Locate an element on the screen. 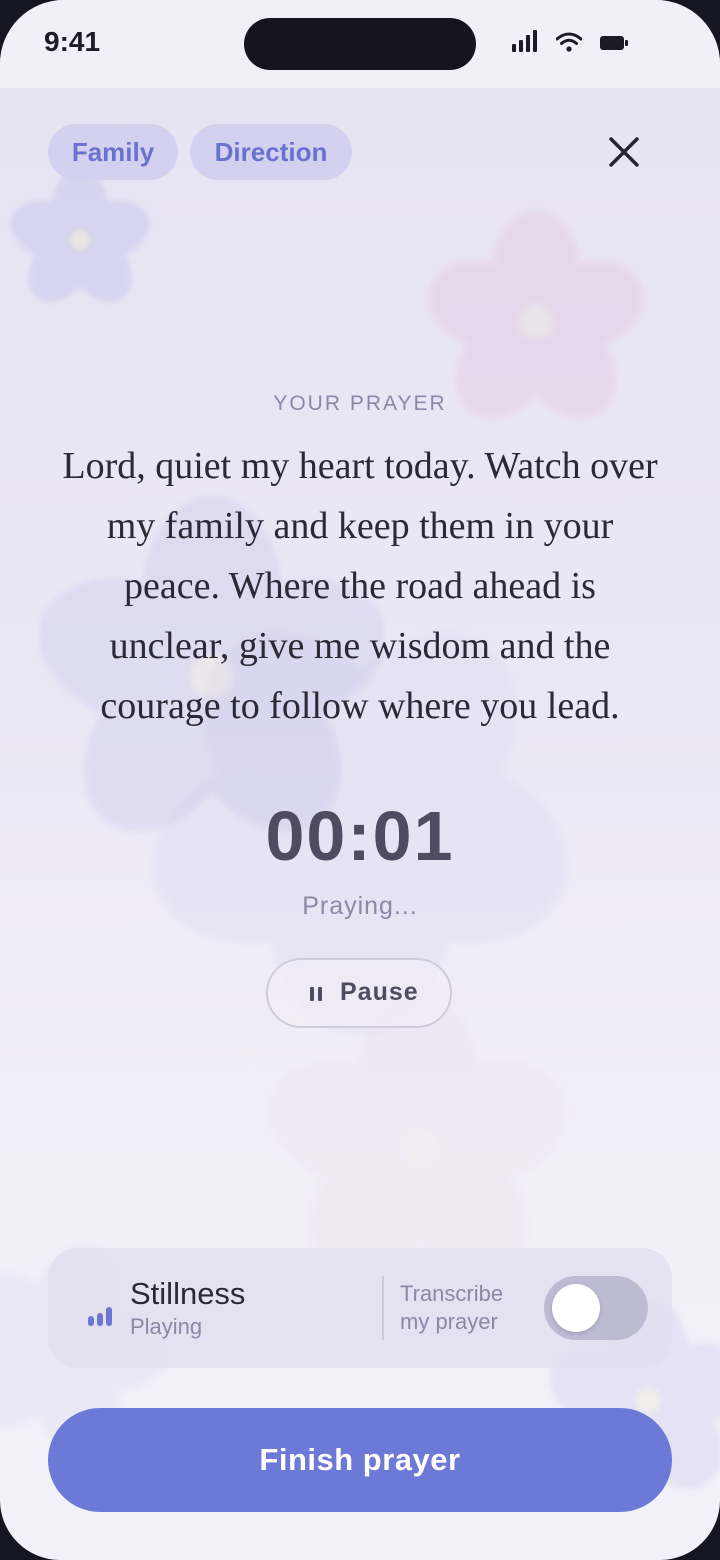 Image resolution: width=720 pixels, height=1560 pixels. dynamic-island is located at coordinates (360, 44).